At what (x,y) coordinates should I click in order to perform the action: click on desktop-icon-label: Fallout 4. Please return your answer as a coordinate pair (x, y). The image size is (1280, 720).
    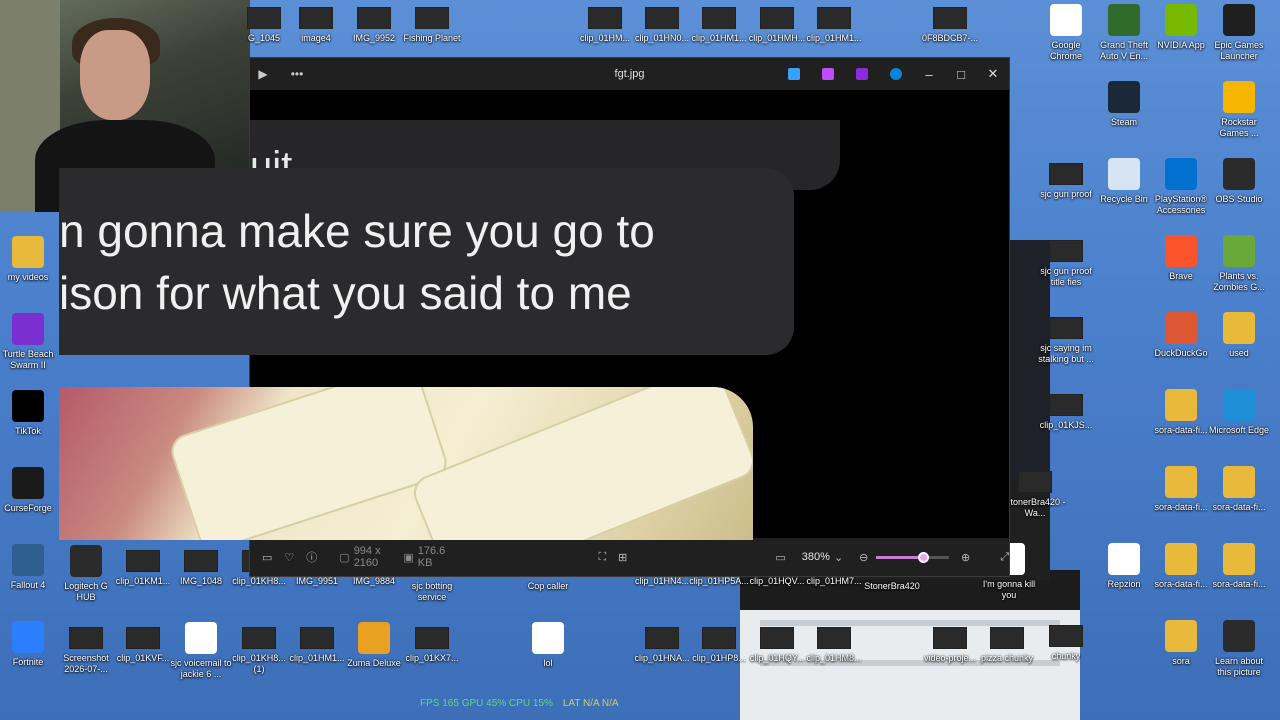
    Looking at the image, I should click on (28, 585).